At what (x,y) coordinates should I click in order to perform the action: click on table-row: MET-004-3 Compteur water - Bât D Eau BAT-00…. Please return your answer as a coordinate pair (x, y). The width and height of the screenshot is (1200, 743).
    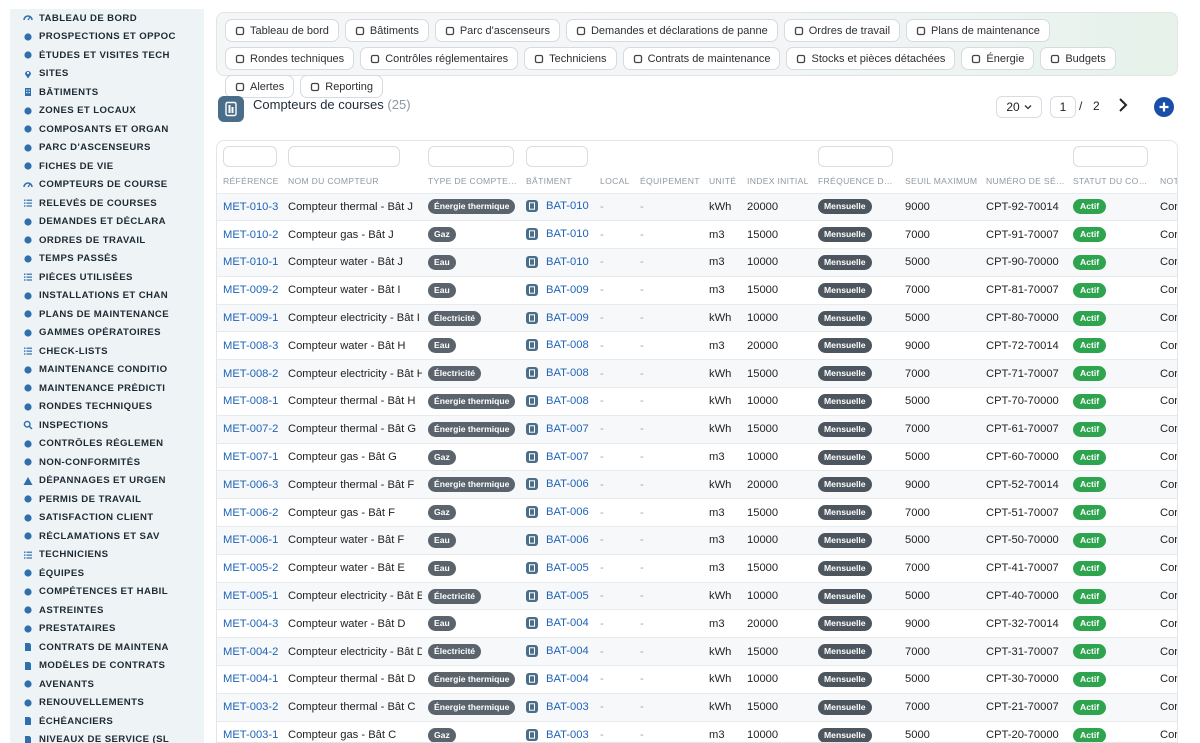
    Looking at the image, I should click on (697, 623).